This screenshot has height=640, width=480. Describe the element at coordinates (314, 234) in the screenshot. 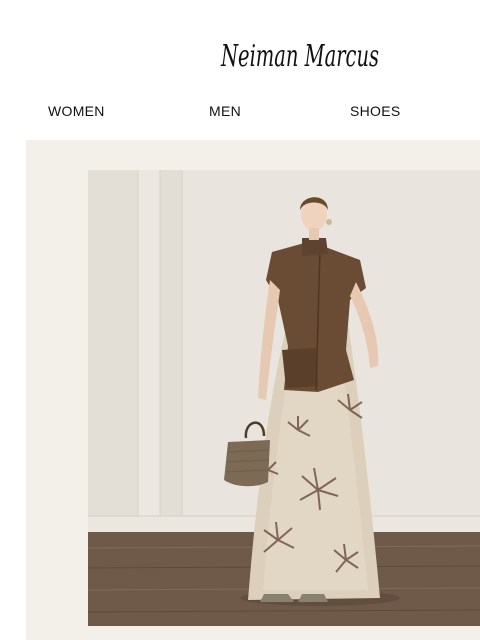

I see `model-neck` at that location.